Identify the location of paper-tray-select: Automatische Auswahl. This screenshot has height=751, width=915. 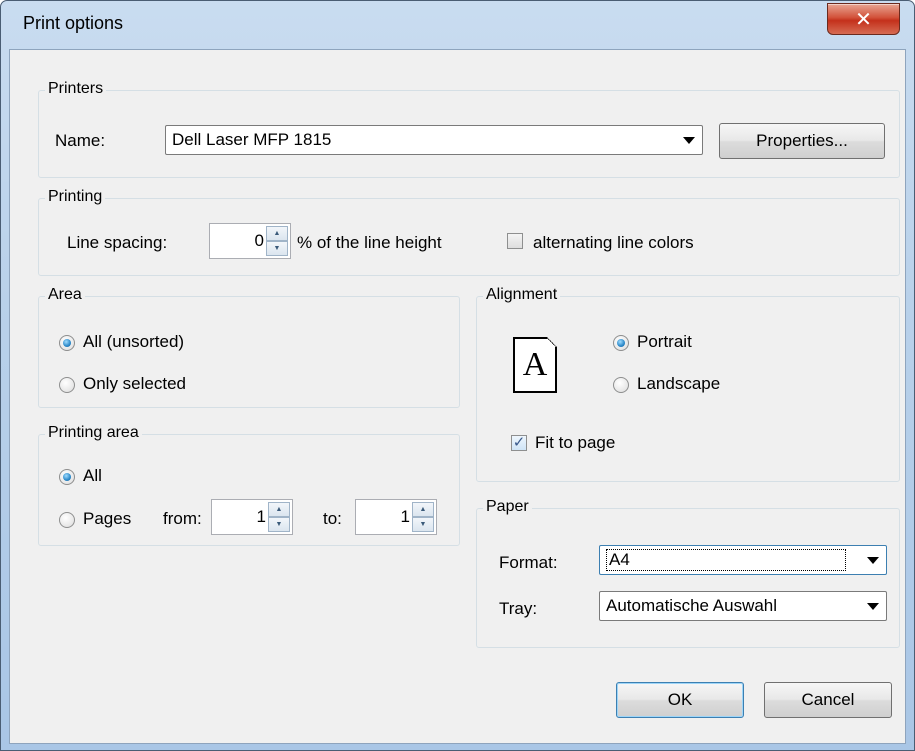
(743, 606).